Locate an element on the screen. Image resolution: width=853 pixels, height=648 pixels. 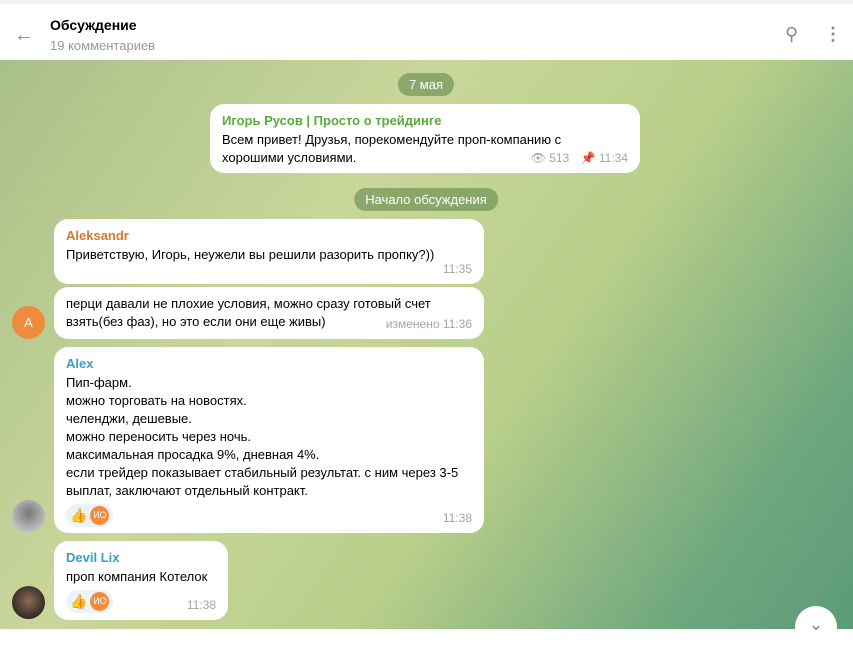
message-line: челенджи, дешевые. is located at coordinates (129, 418).